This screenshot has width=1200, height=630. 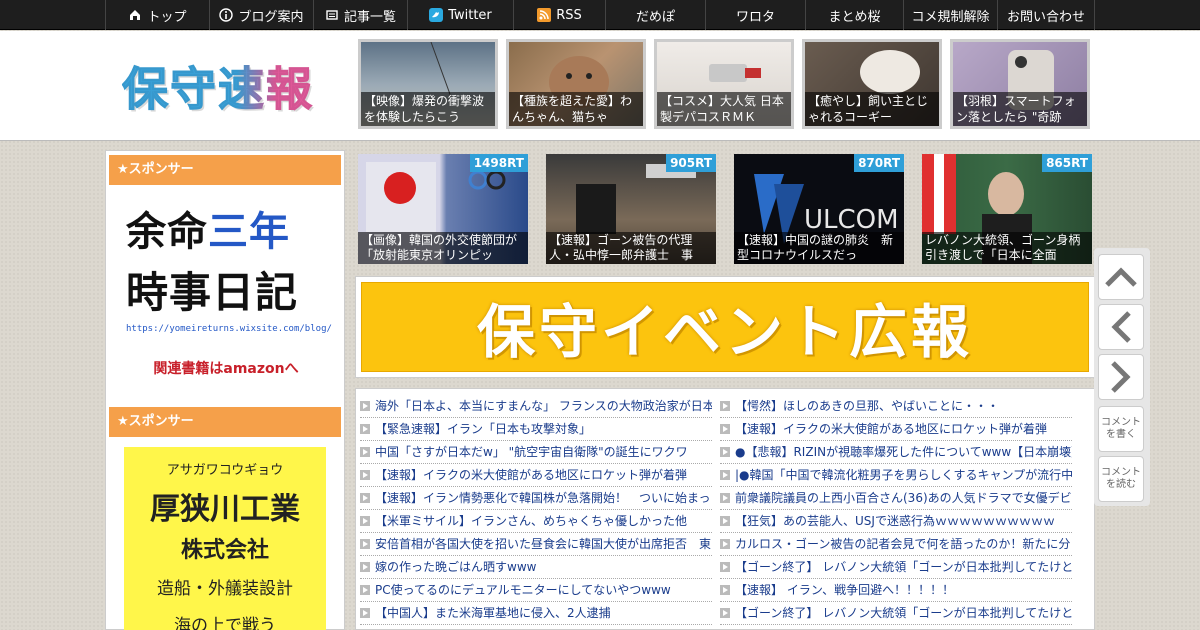 What do you see at coordinates (1020, 109) in the screenshot?
I see `header-thumb-caption: 【羽根】スマートフォン落としたら "奇跡` at bounding box center [1020, 109].